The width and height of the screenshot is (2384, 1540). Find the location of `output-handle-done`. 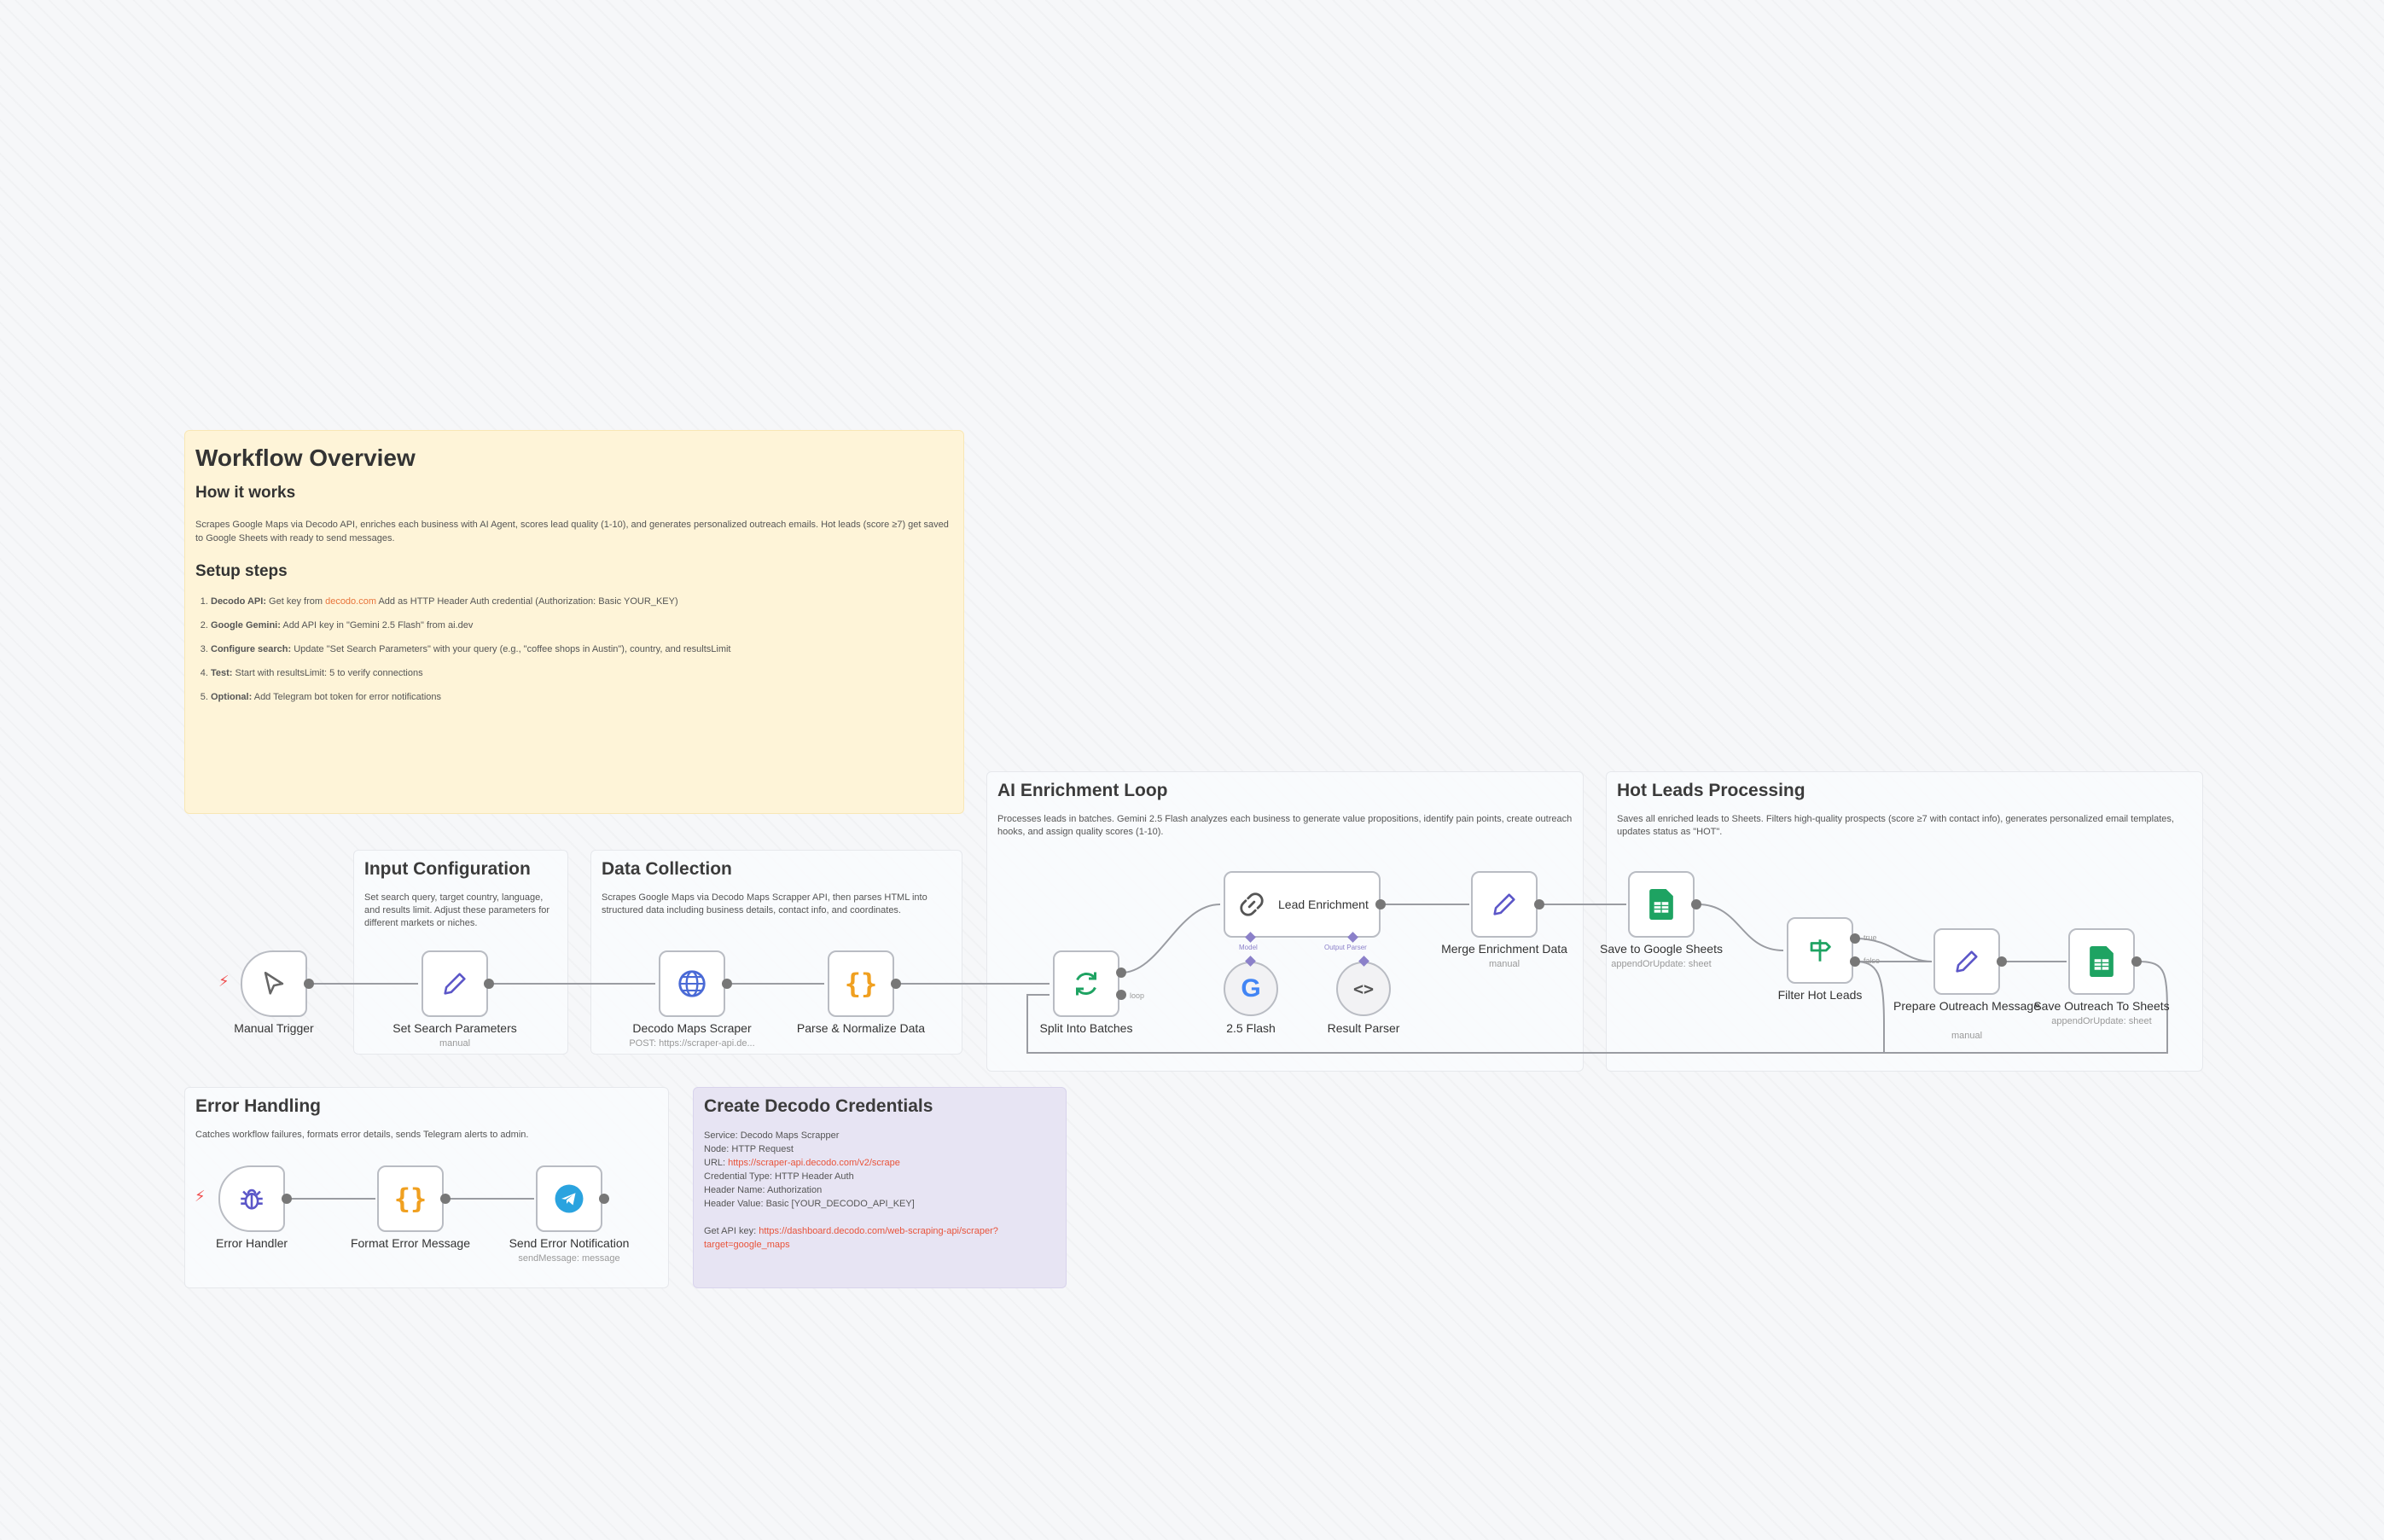

output-handle-done is located at coordinates (1121, 973).